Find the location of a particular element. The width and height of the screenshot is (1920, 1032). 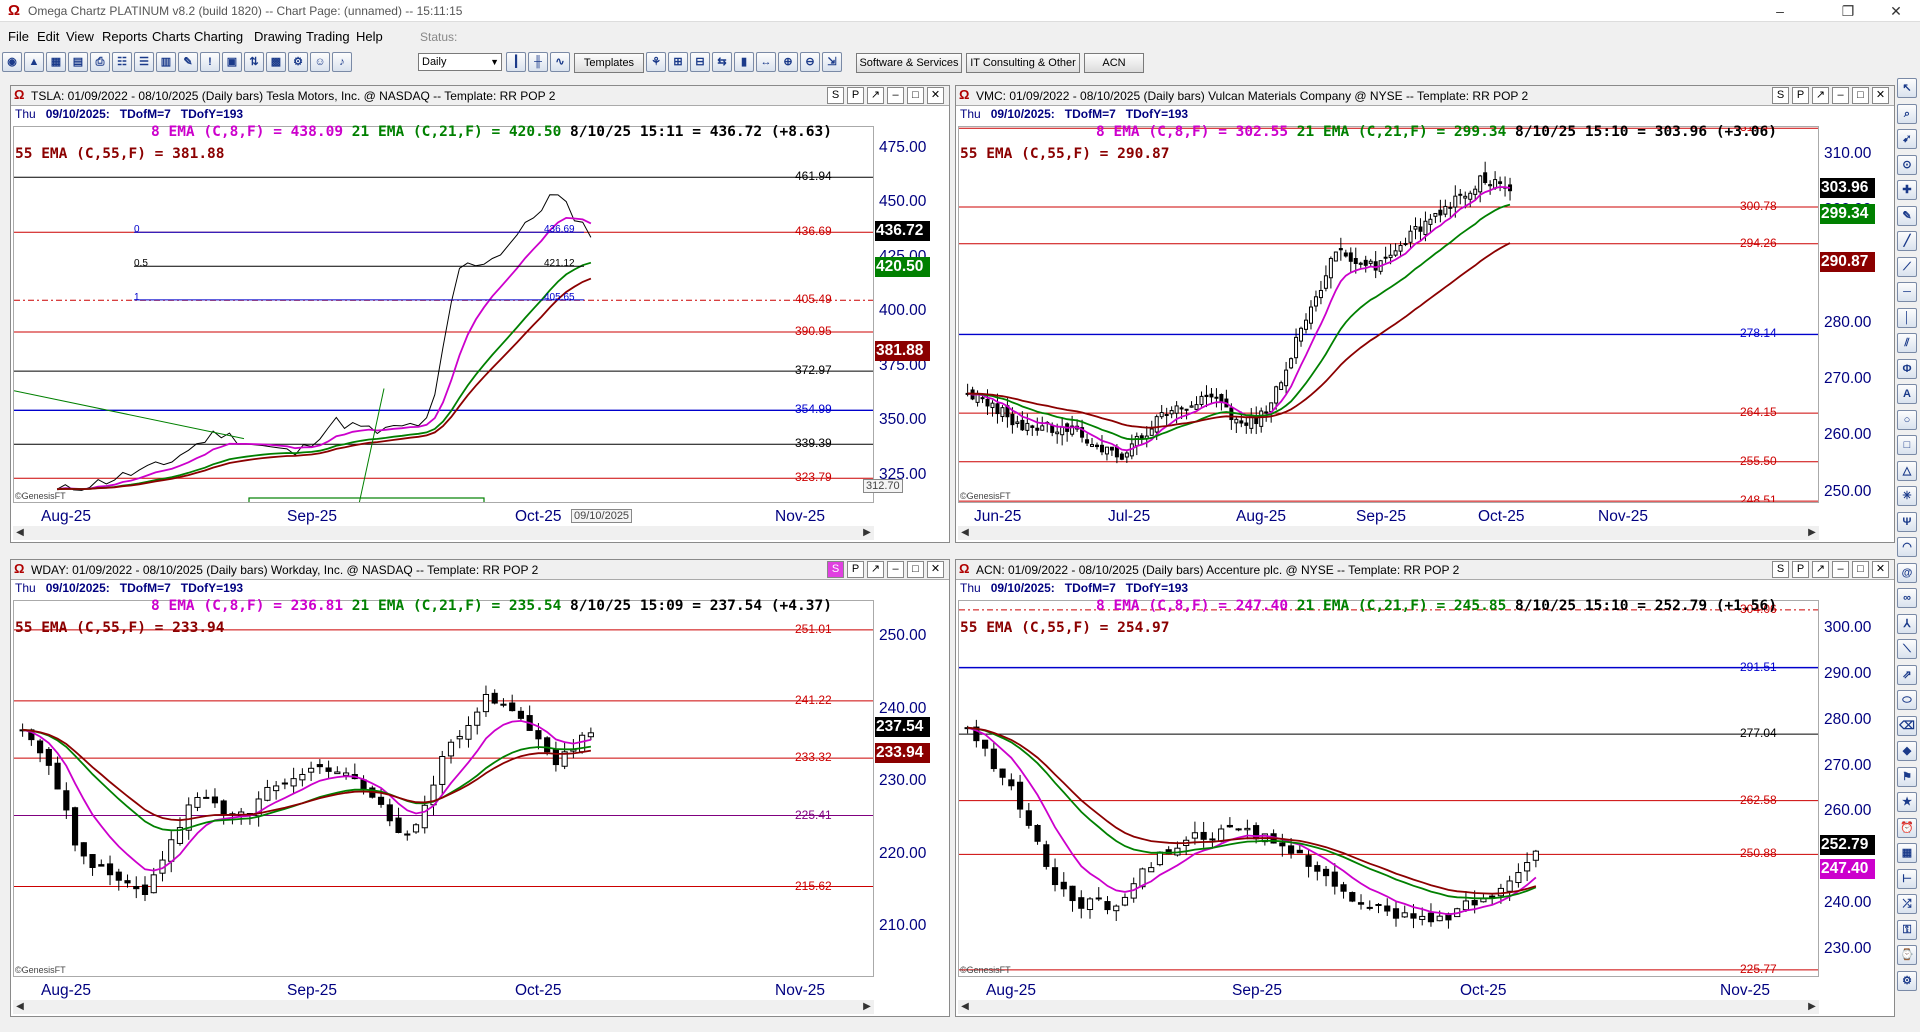

menu-drawing: Drawing is located at coordinates (278, 36).